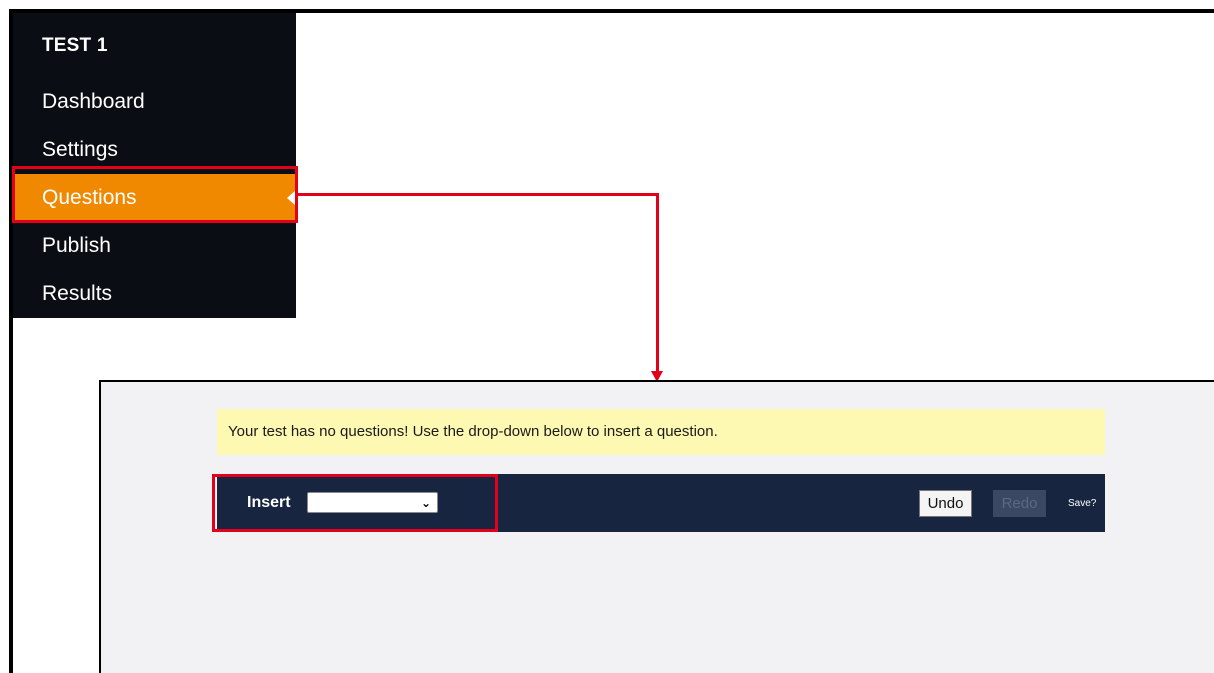 The width and height of the screenshot is (1214, 673). Describe the element at coordinates (93, 101) in the screenshot. I see `sidebar-item-label: Dashboard` at that location.